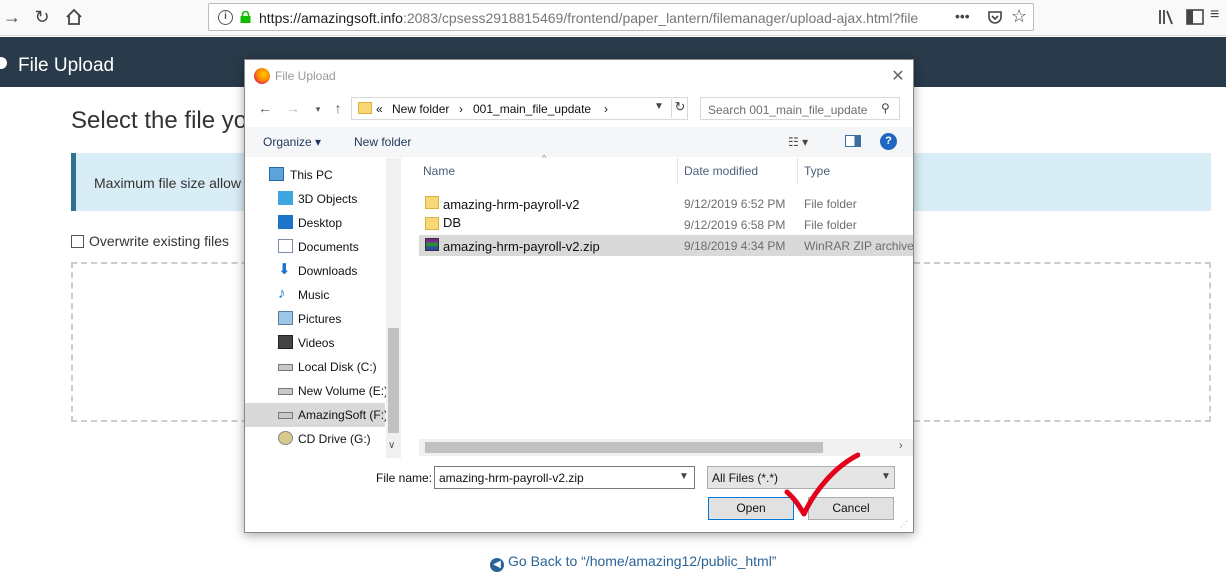 This screenshot has width=1226, height=586. What do you see at coordinates (404, 478) in the screenshot?
I see `file-name-label: File name:` at bounding box center [404, 478].